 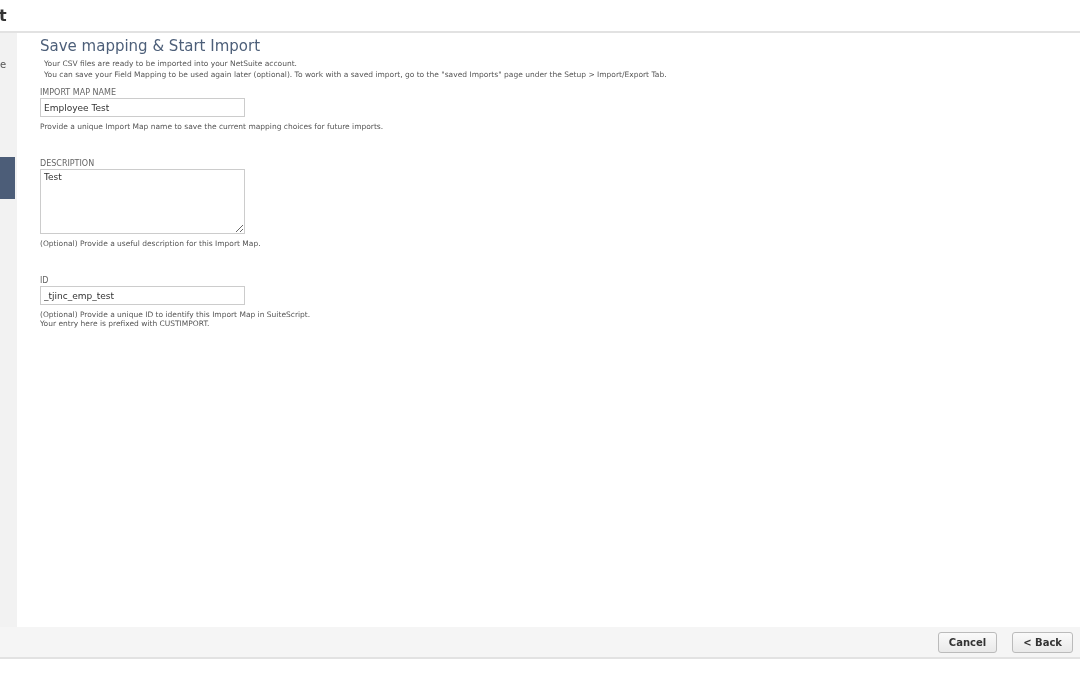 What do you see at coordinates (3, 64) in the screenshot?
I see `sidebar-text: e` at bounding box center [3, 64].